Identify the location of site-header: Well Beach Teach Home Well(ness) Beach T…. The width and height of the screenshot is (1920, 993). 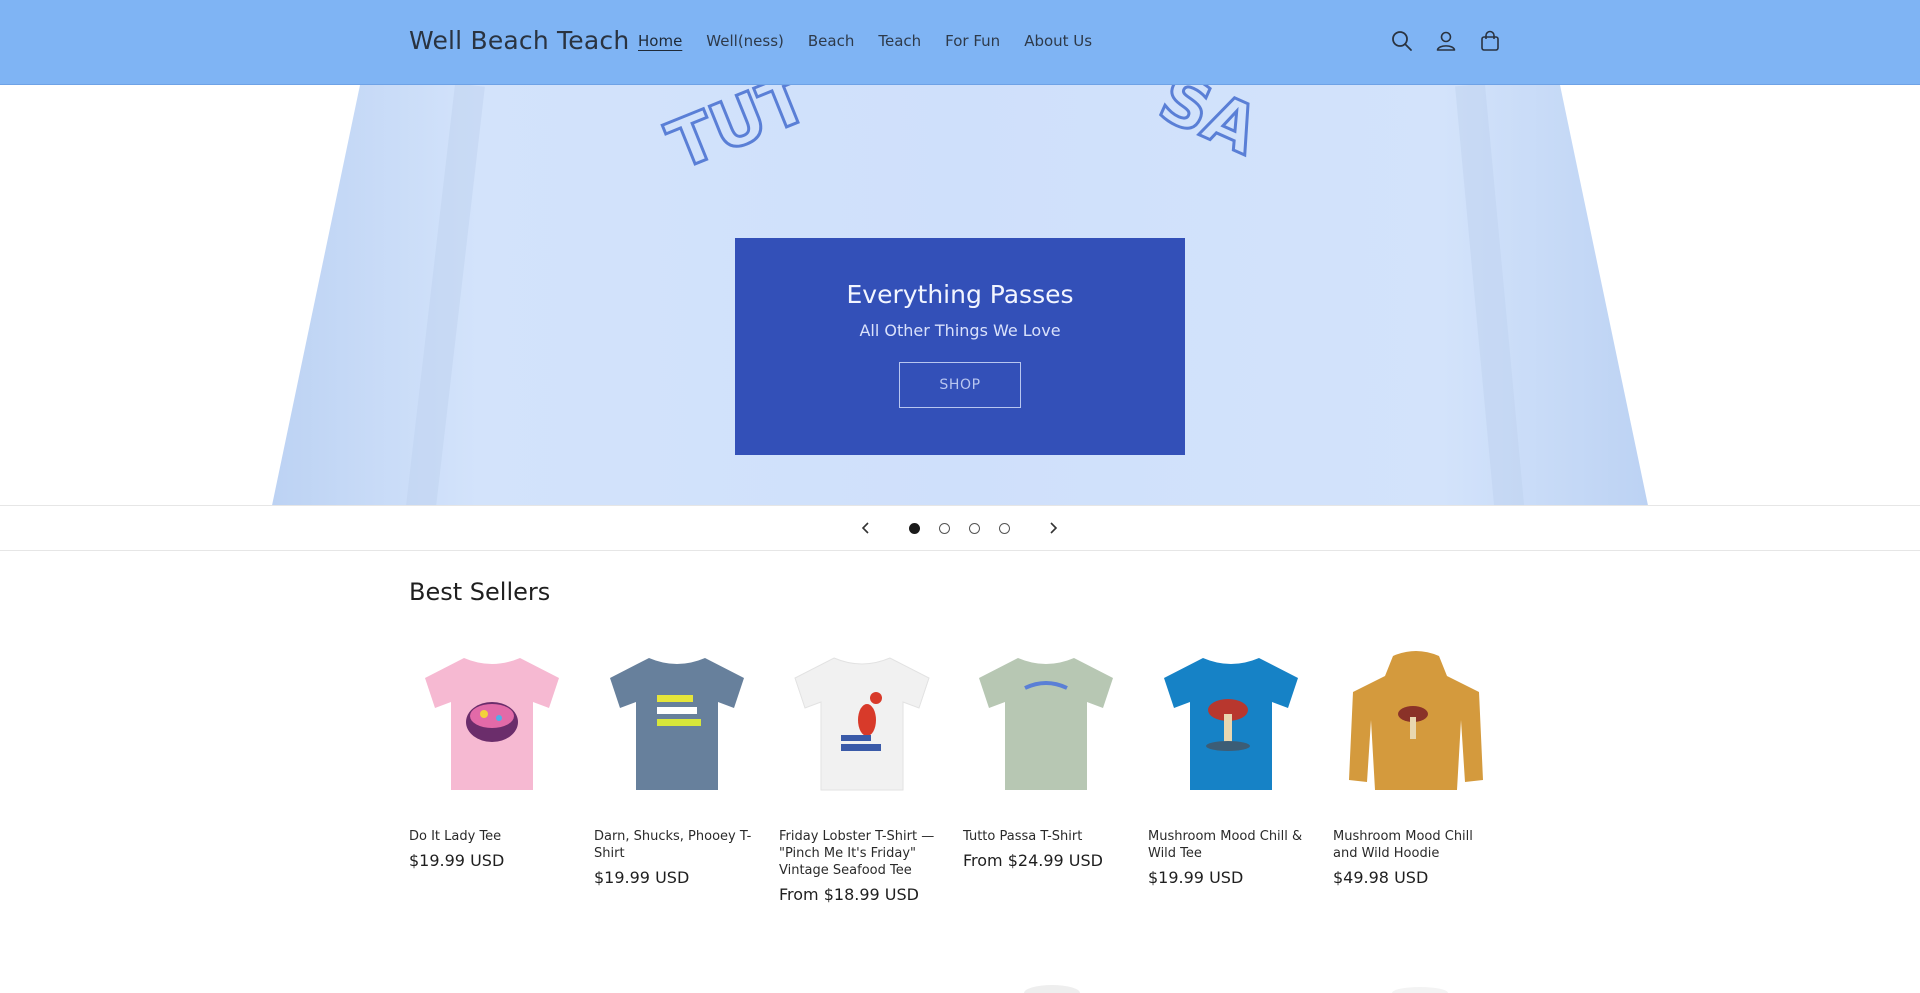
(960, 42).